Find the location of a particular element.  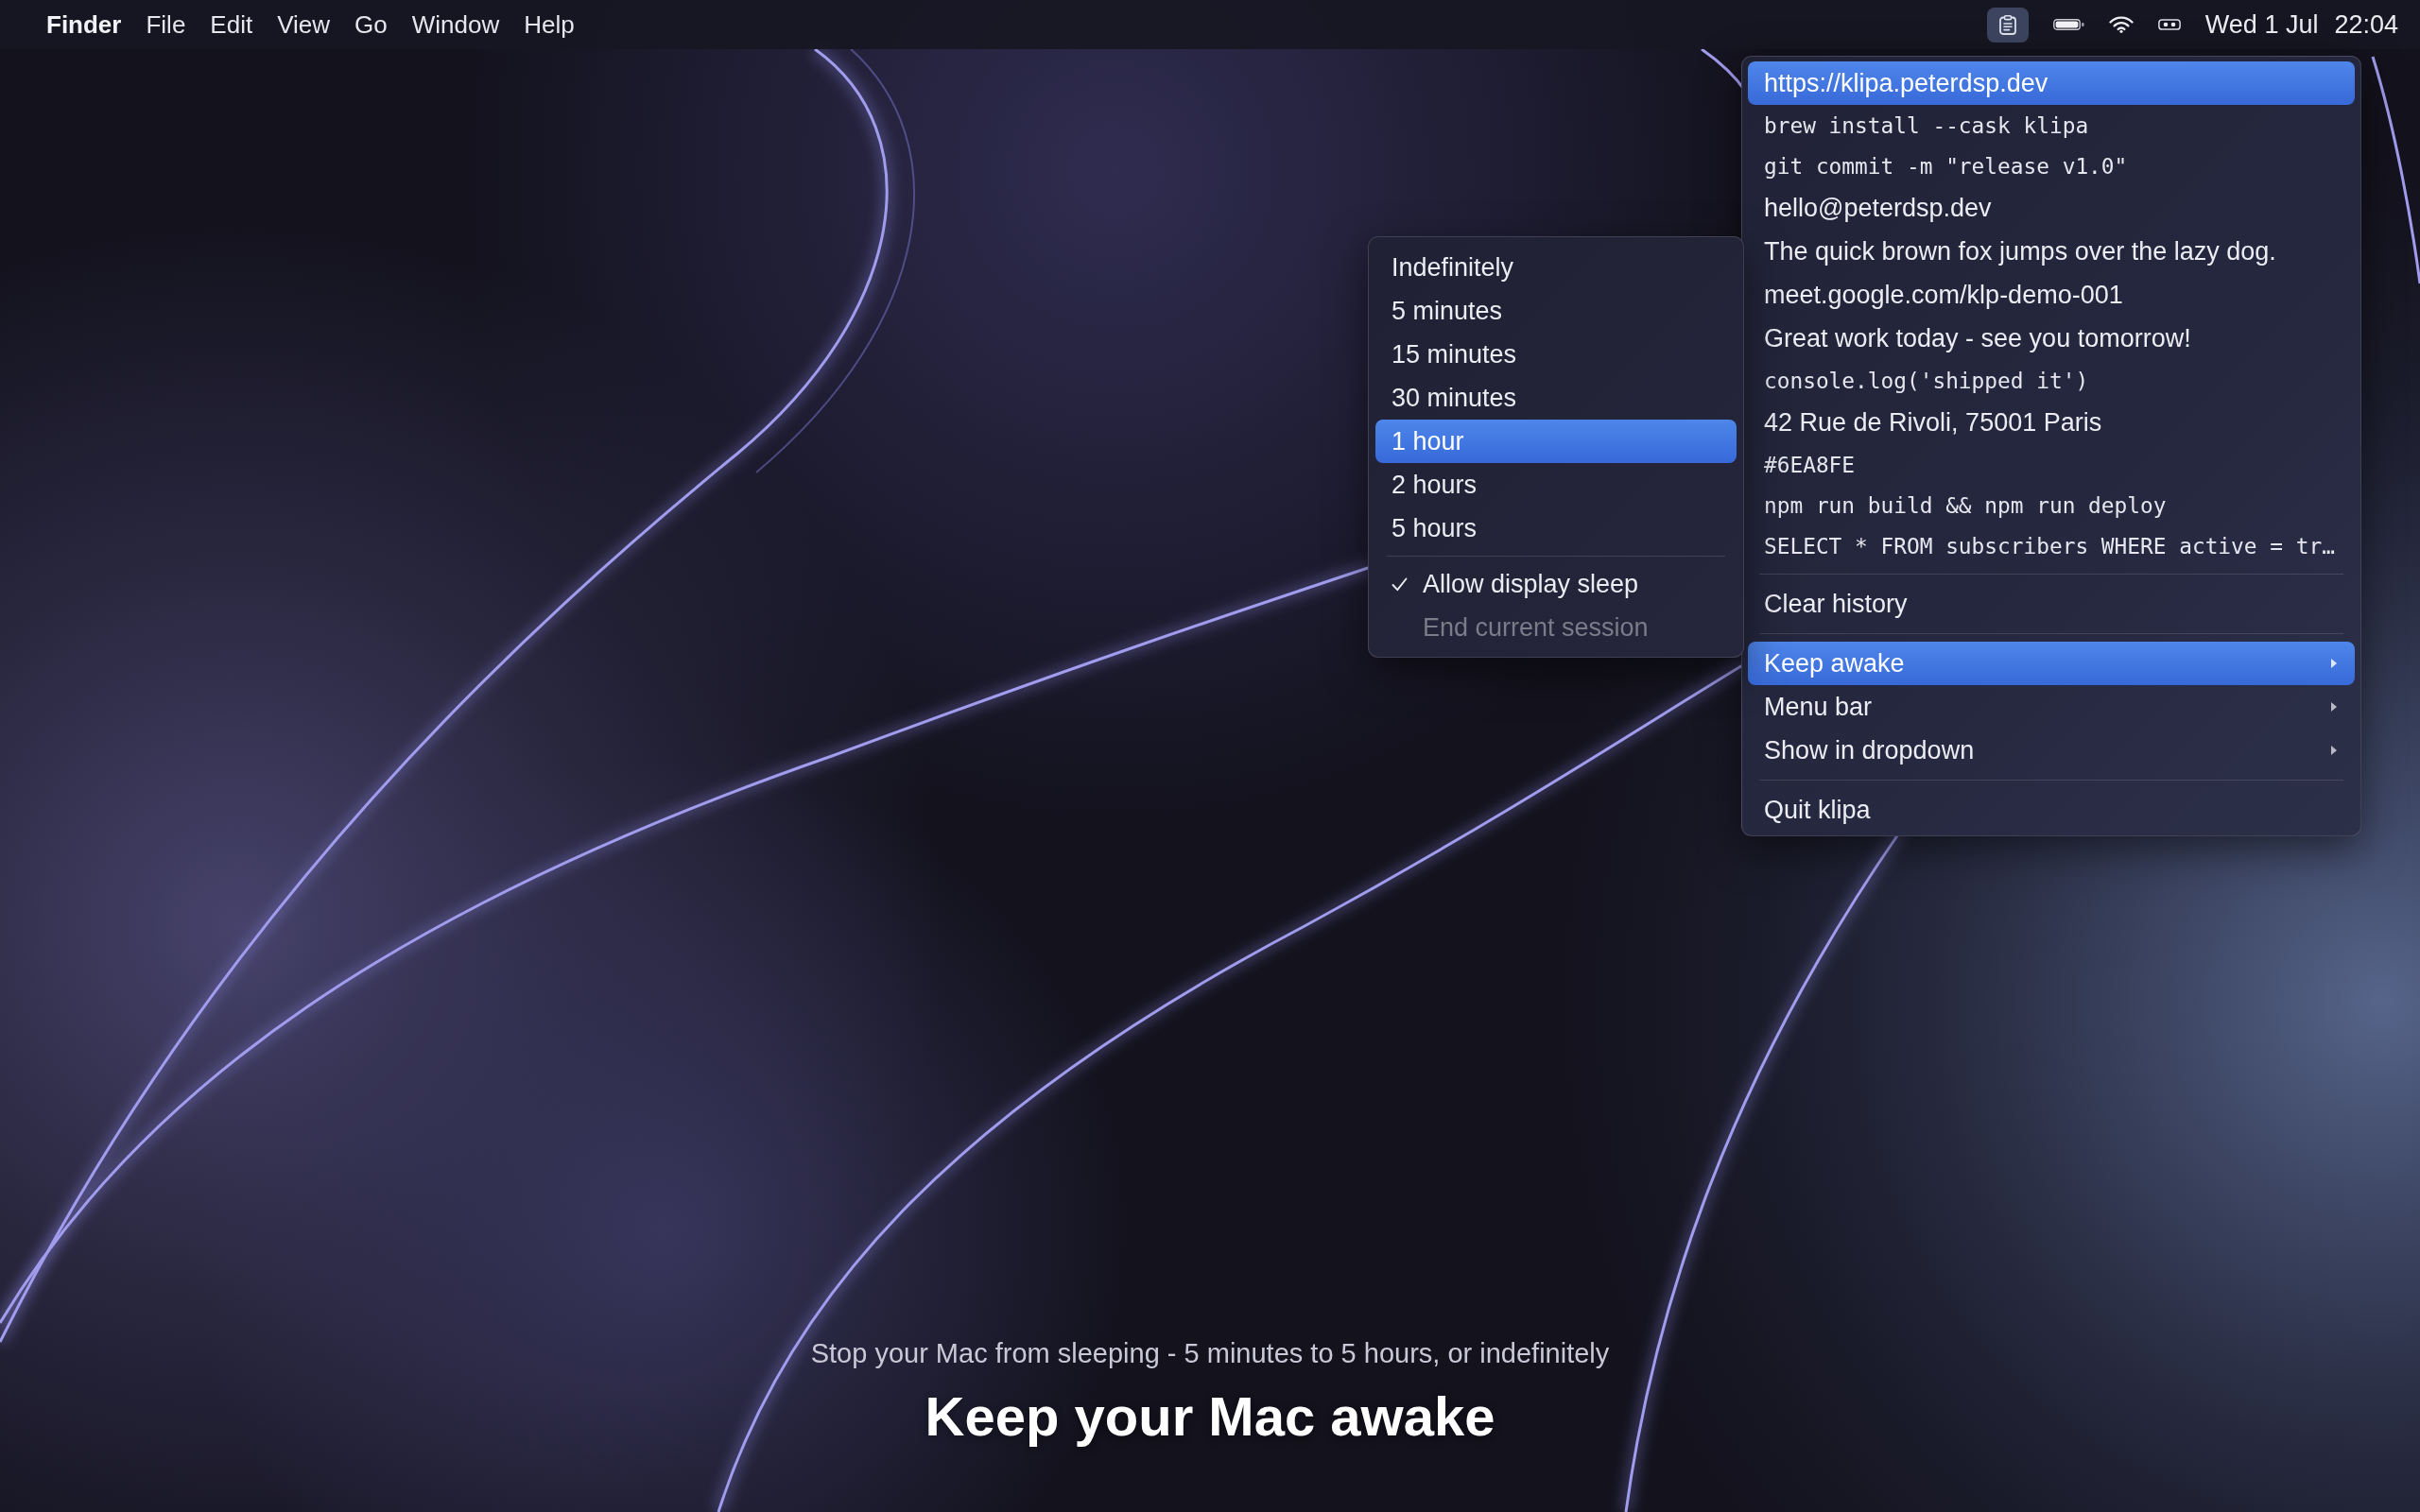

battery-icon is located at coordinates (2068, 24).